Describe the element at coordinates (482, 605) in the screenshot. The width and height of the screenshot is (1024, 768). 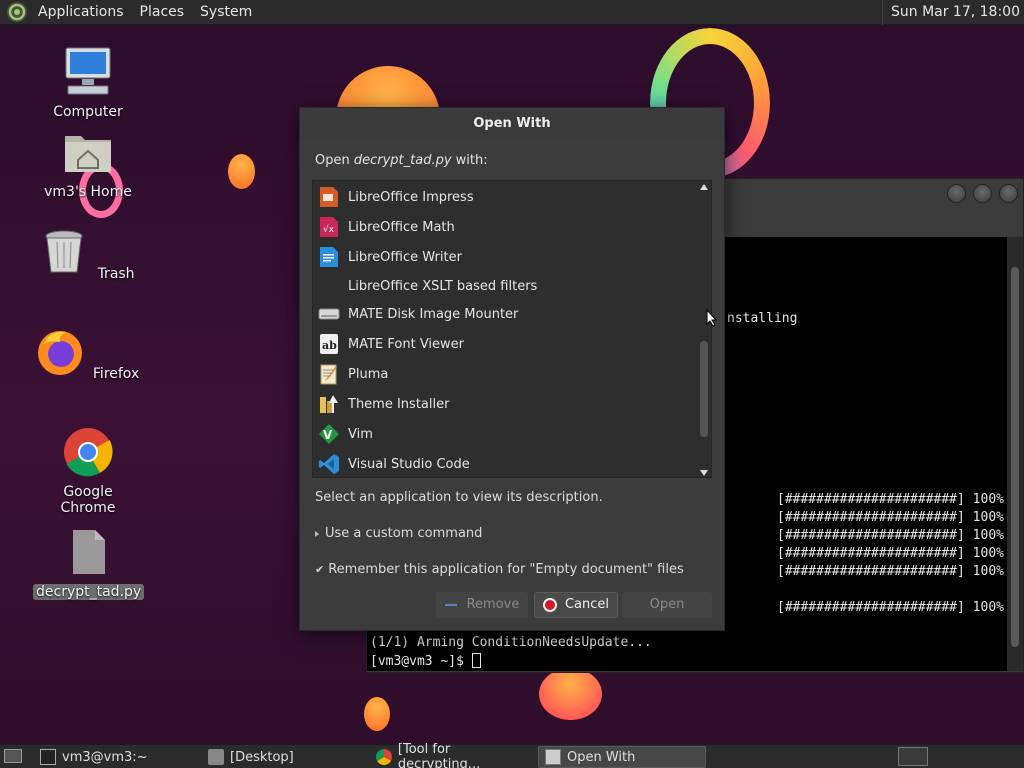
I see `remove-button: Remove` at that location.